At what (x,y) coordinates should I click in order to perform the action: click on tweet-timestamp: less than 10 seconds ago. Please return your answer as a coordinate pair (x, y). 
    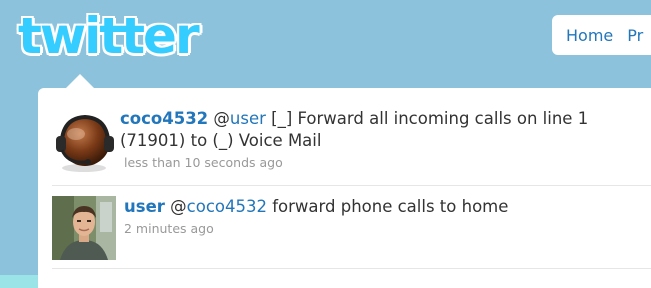
    Looking at the image, I should click on (385, 163).